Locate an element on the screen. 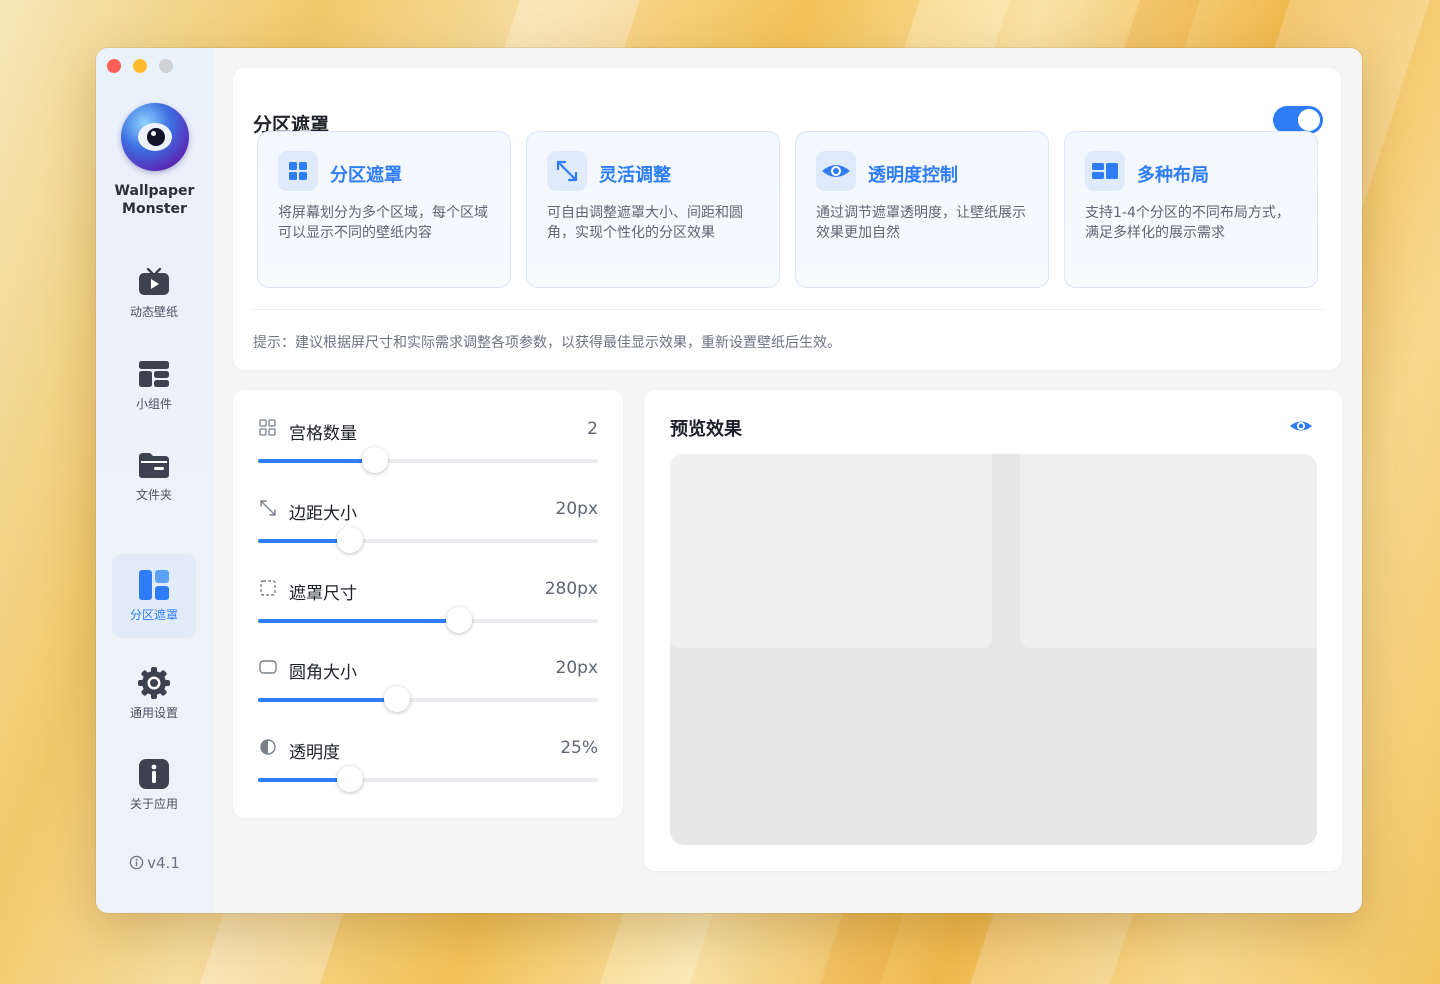 This screenshot has width=1440, height=984. preview-title: 预览效果 is located at coordinates (706, 429).